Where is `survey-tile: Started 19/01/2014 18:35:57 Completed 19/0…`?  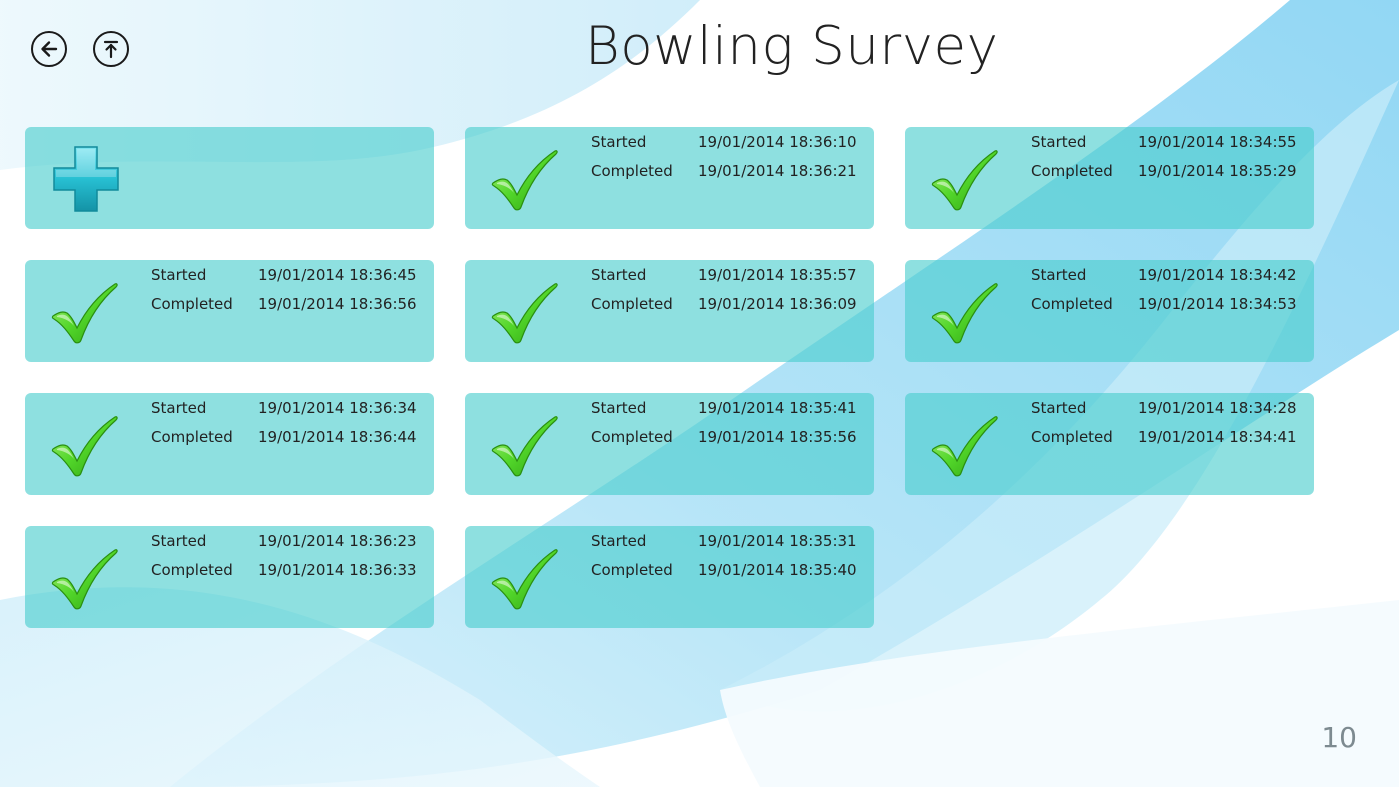
survey-tile: Started 19/01/2014 18:35:57 Completed 19/0… is located at coordinates (669, 311).